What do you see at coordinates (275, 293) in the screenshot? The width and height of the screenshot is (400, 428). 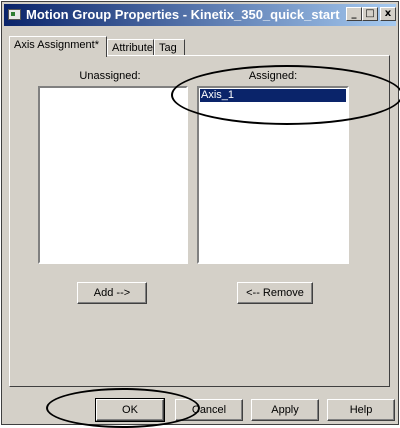 I see `remove-button: <-- Remove` at bounding box center [275, 293].